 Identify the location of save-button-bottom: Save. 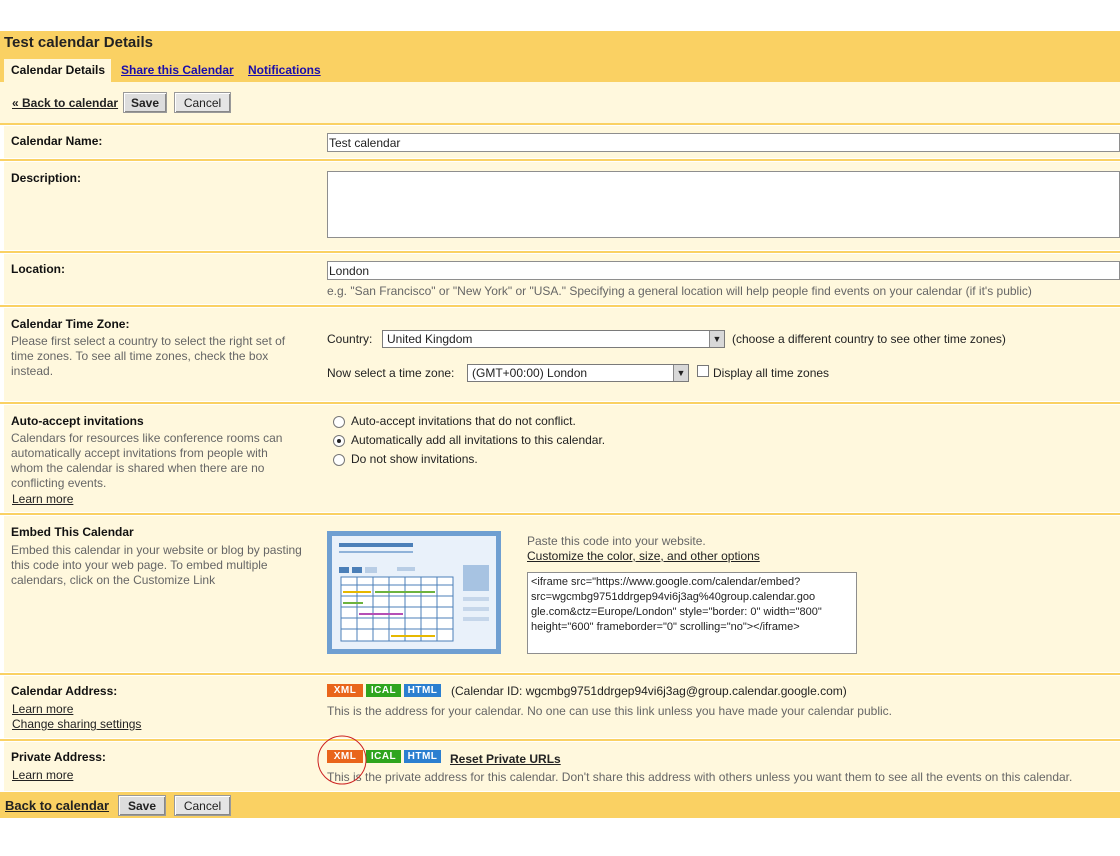
(142, 805).